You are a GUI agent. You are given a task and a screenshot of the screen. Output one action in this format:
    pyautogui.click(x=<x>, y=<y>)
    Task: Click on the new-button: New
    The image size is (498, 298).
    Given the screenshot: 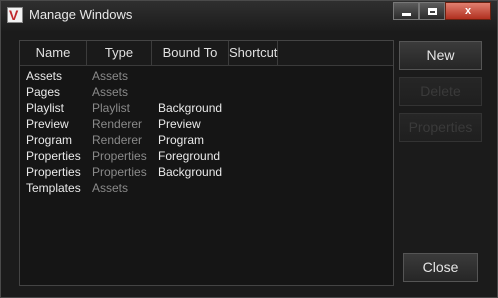 What is the action you would take?
    pyautogui.click(x=440, y=55)
    